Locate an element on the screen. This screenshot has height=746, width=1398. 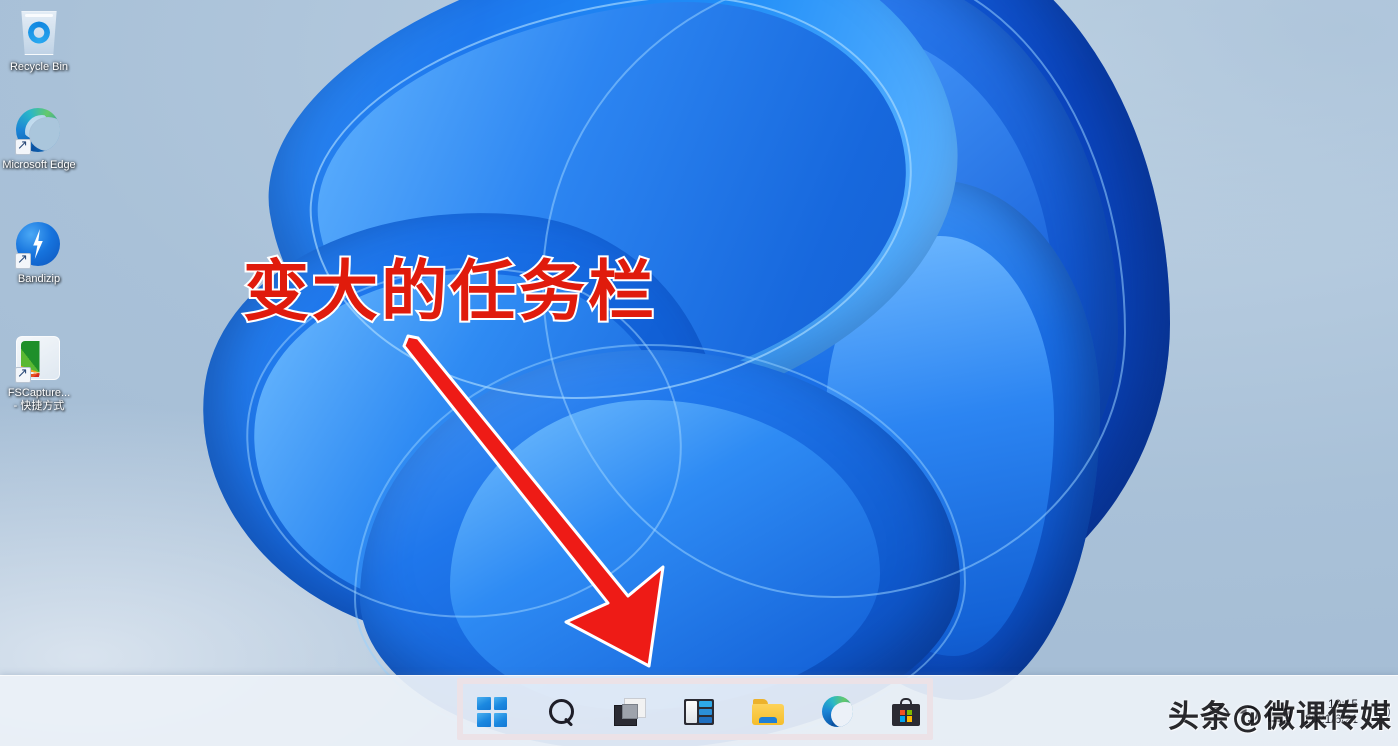
desktop-icon-microsoft-edge: Microsoft Edge is located at coordinates (39, 140).